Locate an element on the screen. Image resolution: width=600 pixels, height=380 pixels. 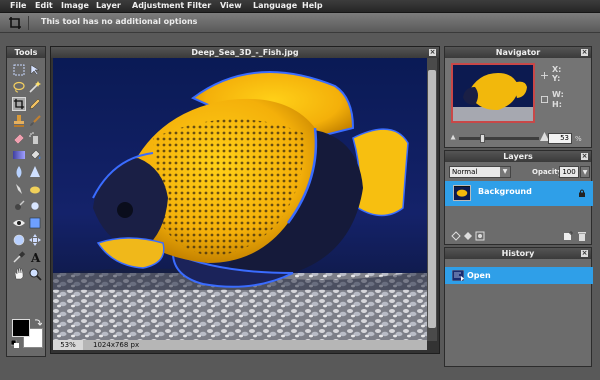
navigator-panel: Navigator × X: Y: W: H: 53 % is located at coordinates (518, 97).